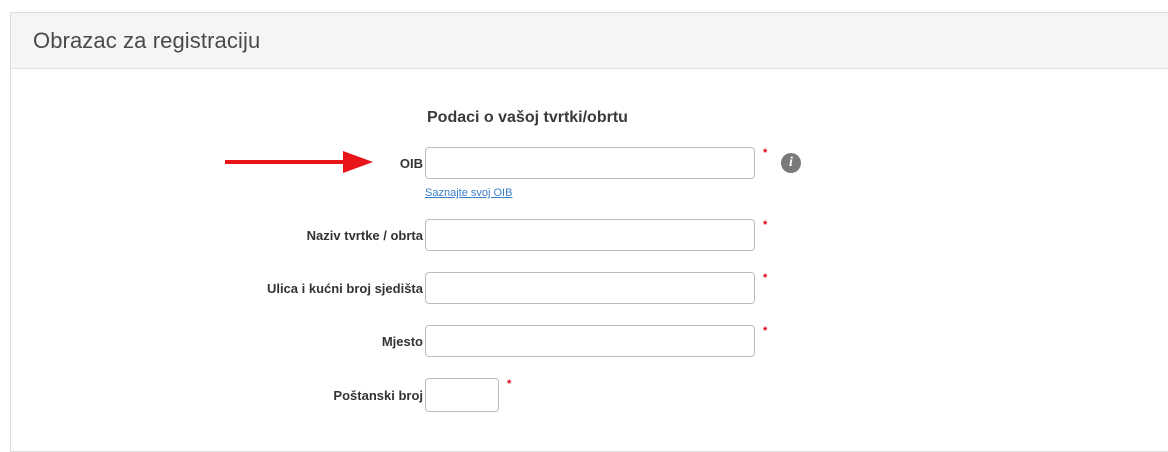  What do you see at coordinates (411, 163) in the screenshot?
I see `oib-label: OIB` at bounding box center [411, 163].